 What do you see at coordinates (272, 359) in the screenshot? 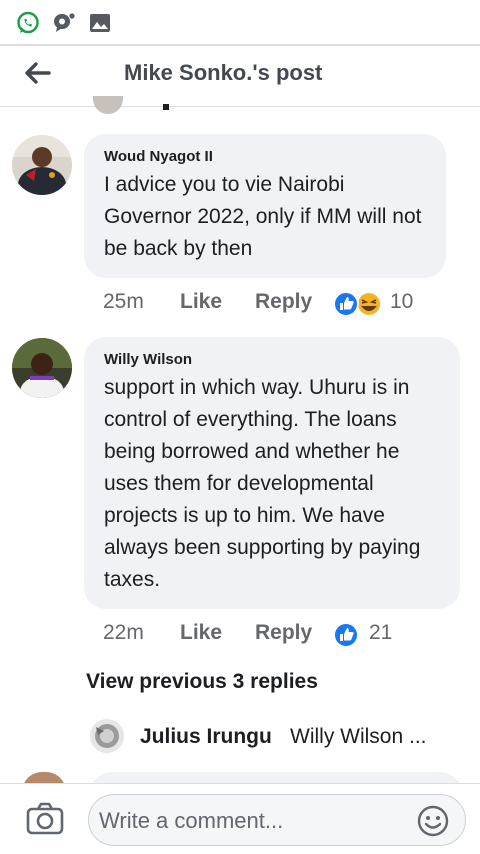
I see `comment-author: Willy Wilson` at bounding box center [272, 359].